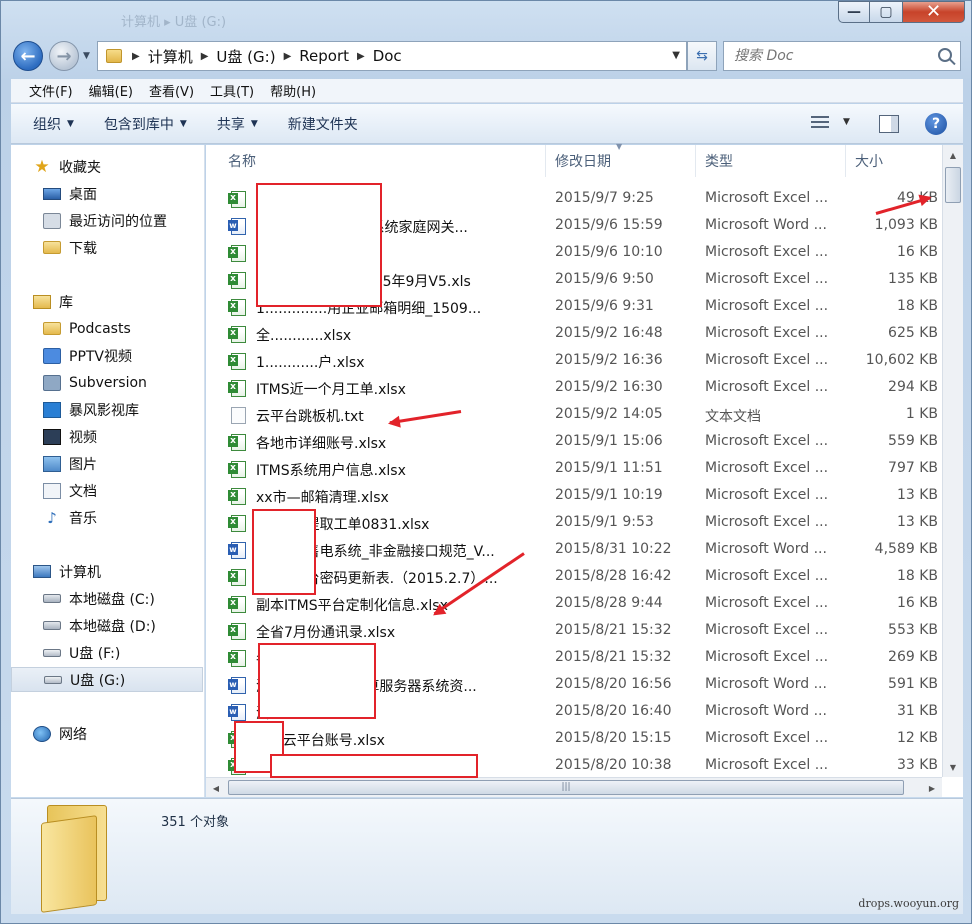 This screenshot has height=924, width=972. What do you see at coordinates (129, 301) in the screenshot?
I see `nav-libraries: 库` at bounding box center [129, 301].